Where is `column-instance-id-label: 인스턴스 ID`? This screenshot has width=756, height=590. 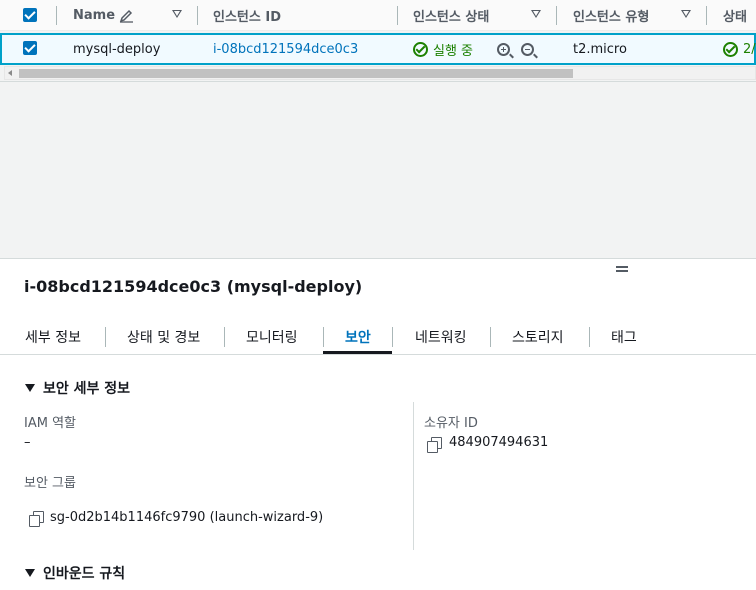
column-instance-id-label: 인스턴스 ID is located at coordinates (247, 17).